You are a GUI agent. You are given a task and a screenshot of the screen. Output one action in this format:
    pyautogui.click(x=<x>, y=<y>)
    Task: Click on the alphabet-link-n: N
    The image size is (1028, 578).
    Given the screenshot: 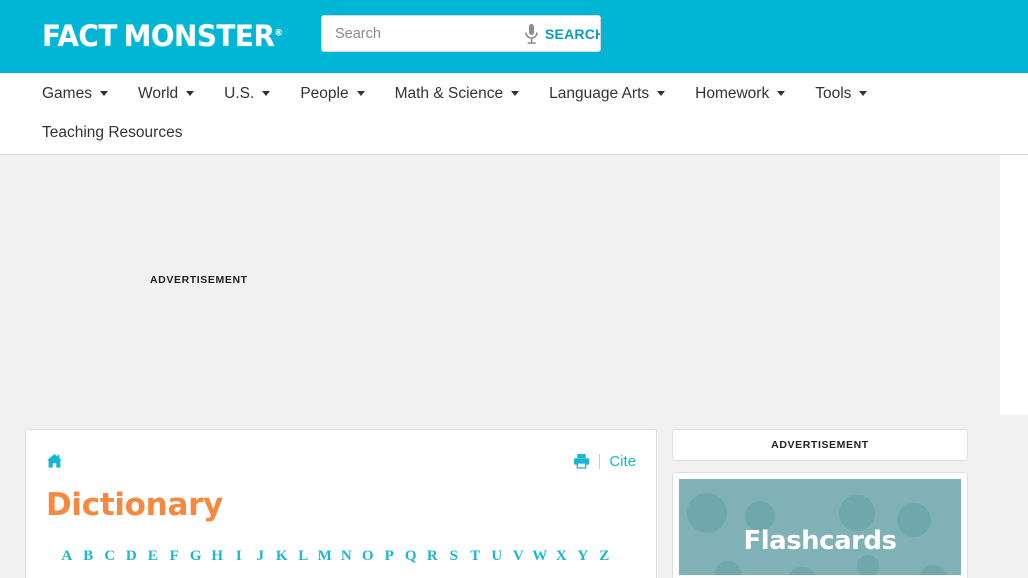 What is the action you would take?
    pyautogui.click(x=347, y=556)
    